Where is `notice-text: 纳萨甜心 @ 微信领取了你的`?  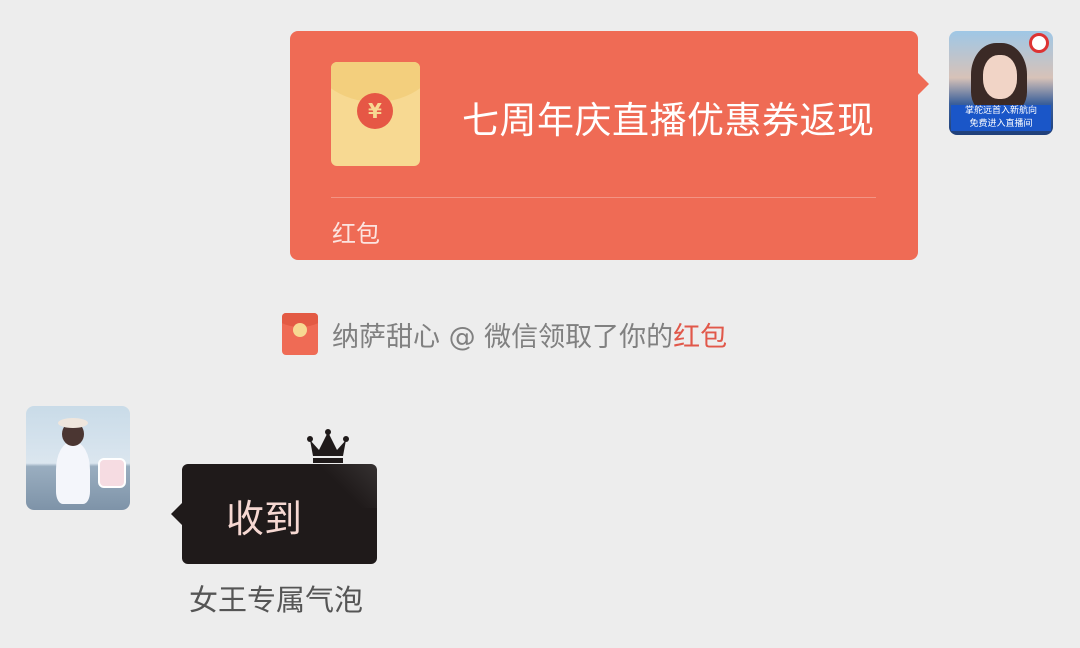
notice-text: 纳萨甜心 @ 微信领取了你的 is located at coordinates (503, 337).